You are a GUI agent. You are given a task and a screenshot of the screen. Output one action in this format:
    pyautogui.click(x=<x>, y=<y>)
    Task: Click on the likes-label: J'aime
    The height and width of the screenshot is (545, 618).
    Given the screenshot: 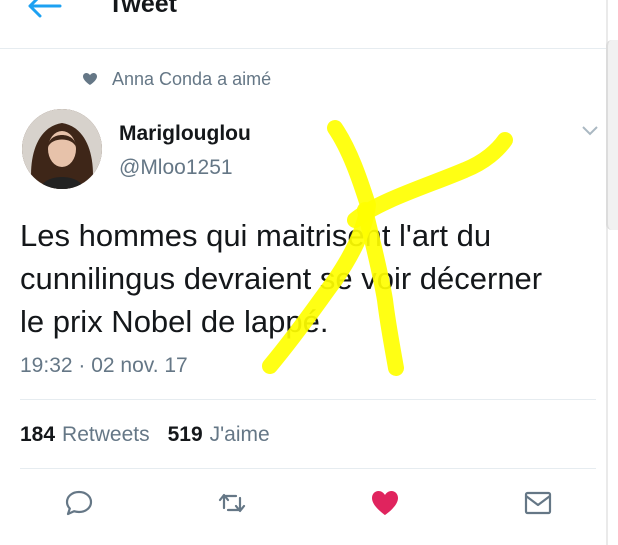 What is the action you would take?
    pyautogui.click(x=240, y=435)
    